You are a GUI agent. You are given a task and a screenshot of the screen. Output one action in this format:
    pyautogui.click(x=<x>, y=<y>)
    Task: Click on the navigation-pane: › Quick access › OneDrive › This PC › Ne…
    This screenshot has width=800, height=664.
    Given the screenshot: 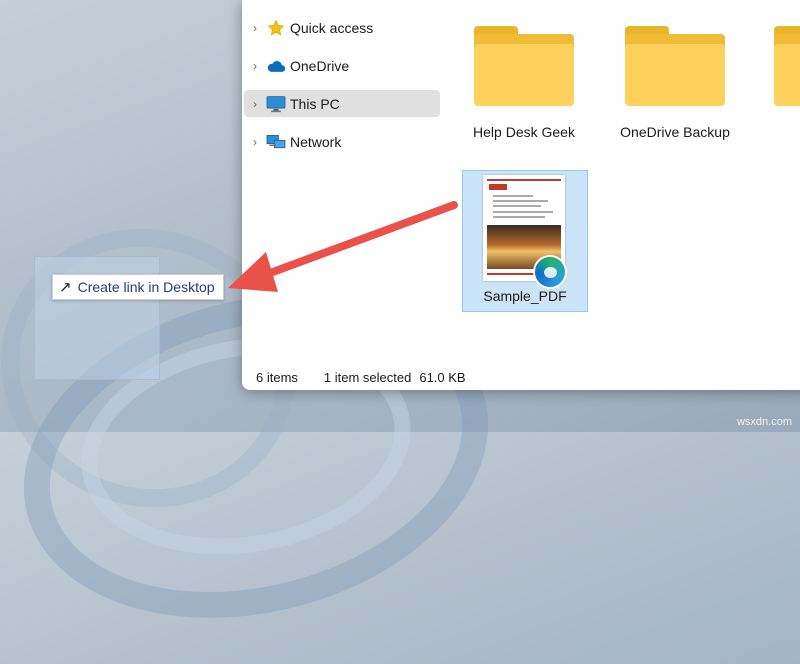 What is the action you would take?
    pyautogui.click(x=344, y=177)
    